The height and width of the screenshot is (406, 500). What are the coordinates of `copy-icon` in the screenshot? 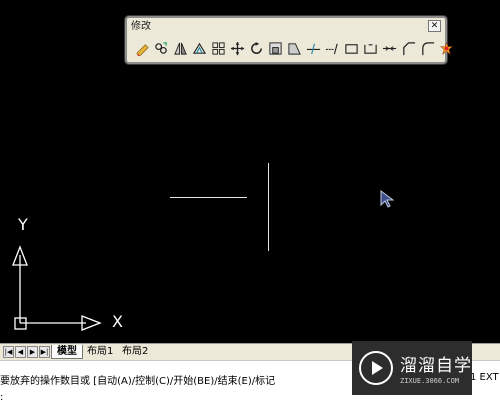 It's located at (161, 48).